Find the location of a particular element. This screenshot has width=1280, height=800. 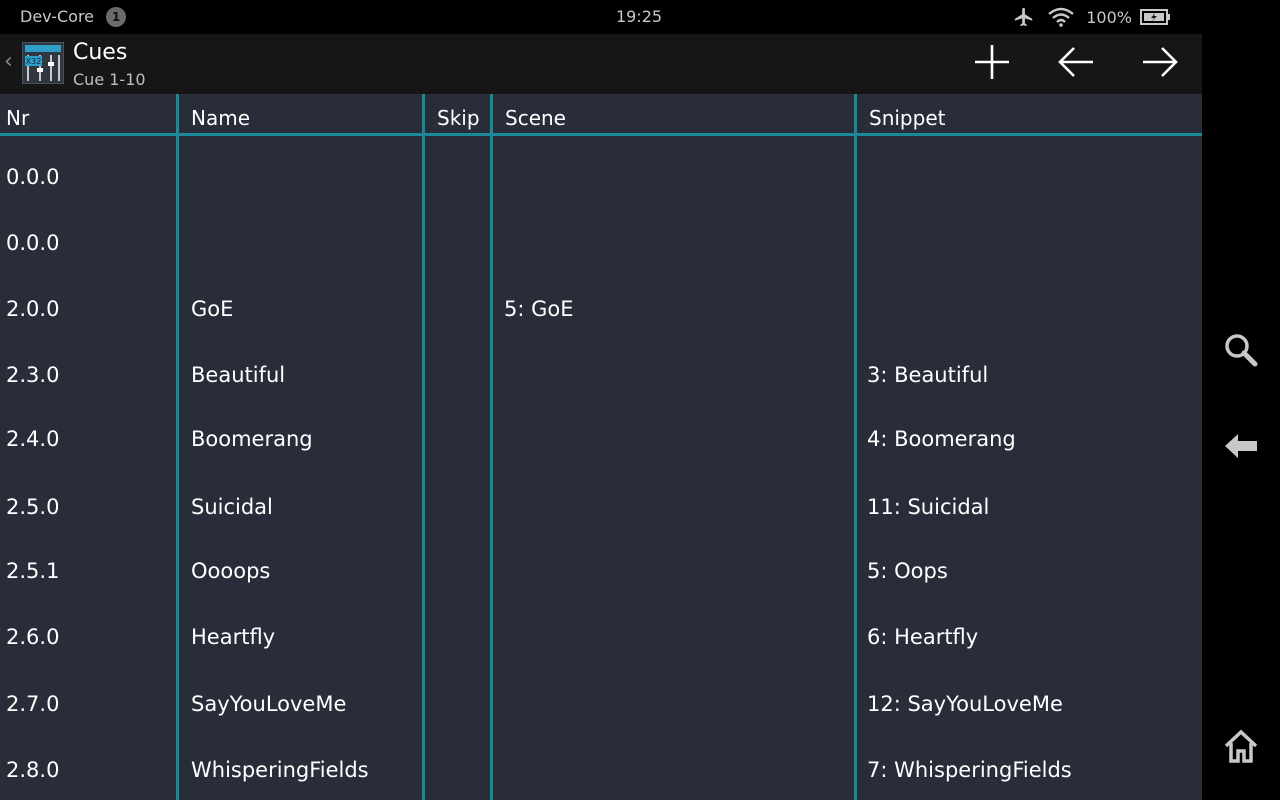

page-title: Cues is located at coordinates (100, 52).